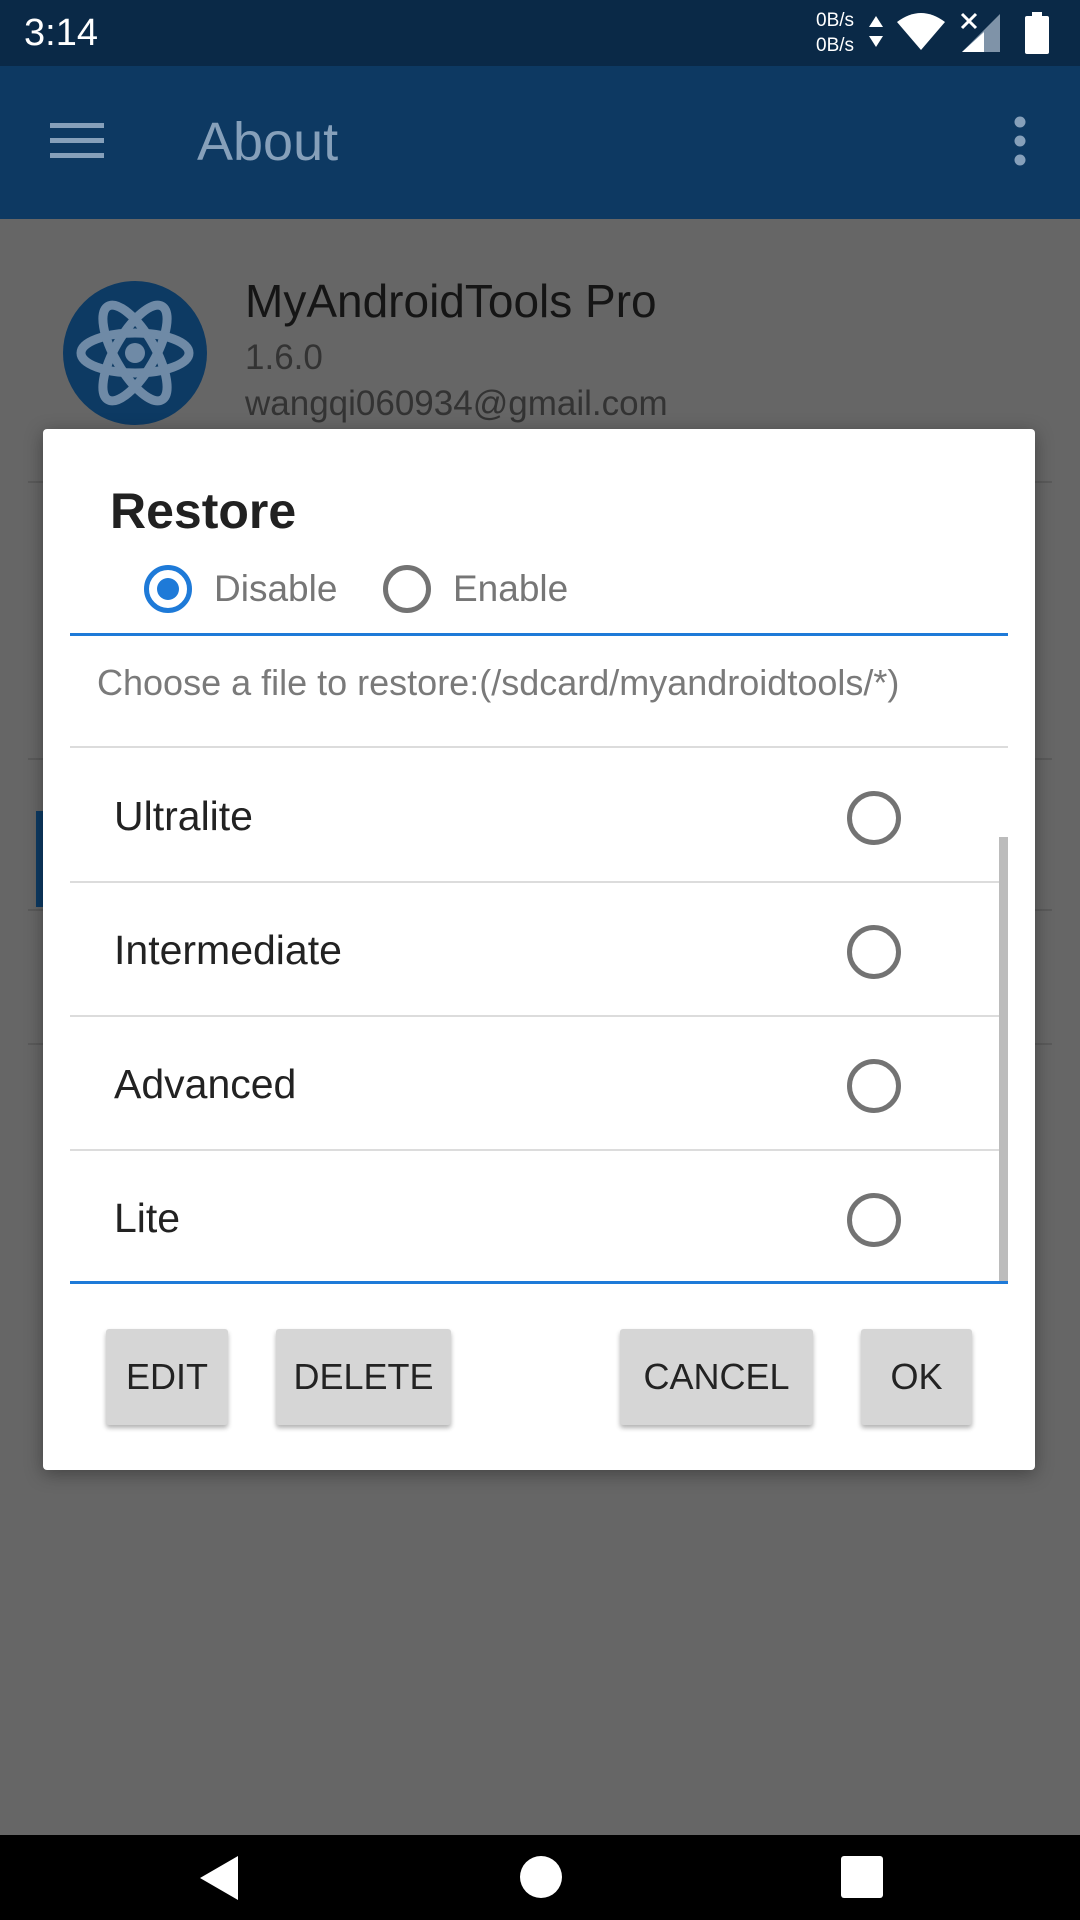 This screenshot has width=1080, height=1920. What do you see at coordinates (539, 634) in the screenshot?
I see `input-underline` at bounding box center [539, 634].